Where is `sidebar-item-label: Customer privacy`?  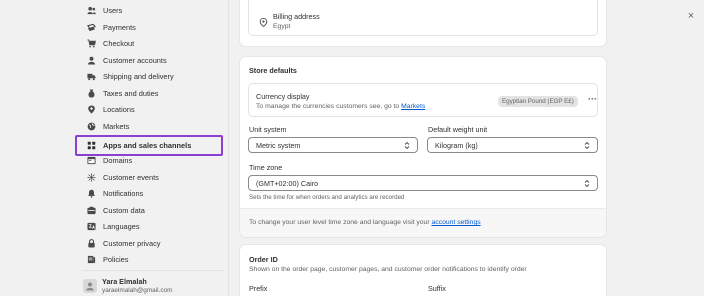 sidebar-item-label: Customer privacy is located at coordinates (132, 243).